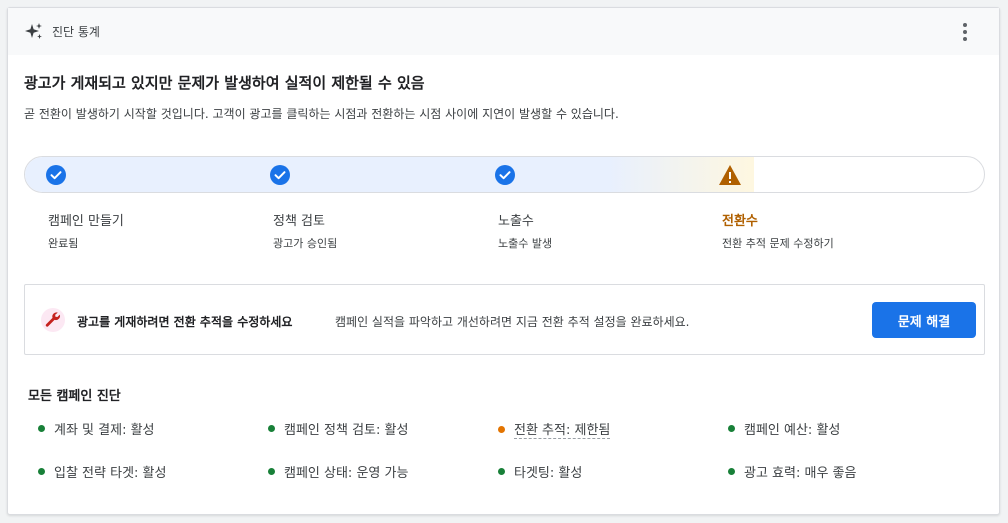 The height and width of the screenshot is (523, 1008). I want to click on diagnostic-item: 광고 효력: 매우 좋음, so click(792, 471).